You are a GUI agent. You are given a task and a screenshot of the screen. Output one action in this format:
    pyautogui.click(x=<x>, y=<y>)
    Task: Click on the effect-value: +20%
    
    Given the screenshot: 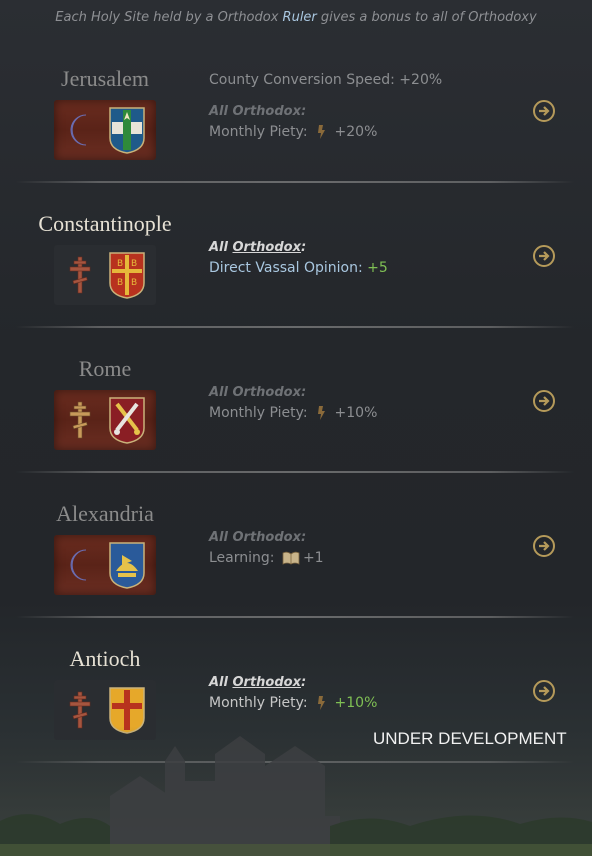 What is the action you would take?
    pyautogui.click(x=356, y=132)
    